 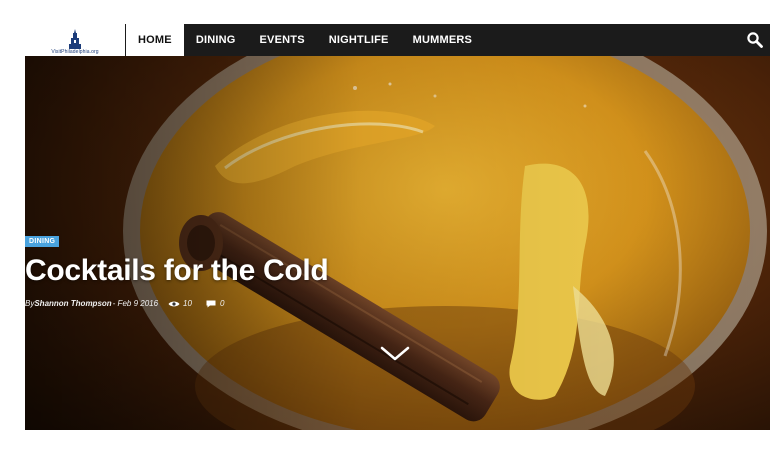 I want to click on author-link: Shannon Thompson, so click(x=72, y=303).